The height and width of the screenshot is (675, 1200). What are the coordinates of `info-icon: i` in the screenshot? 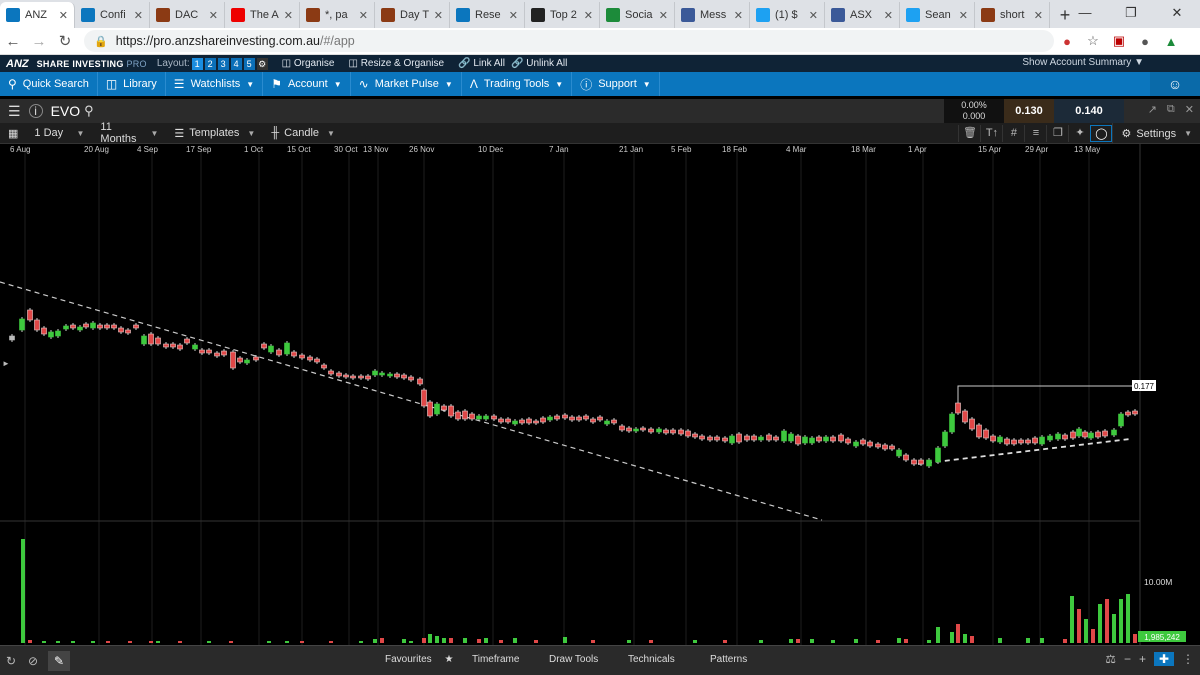 It's located at (35, 111).